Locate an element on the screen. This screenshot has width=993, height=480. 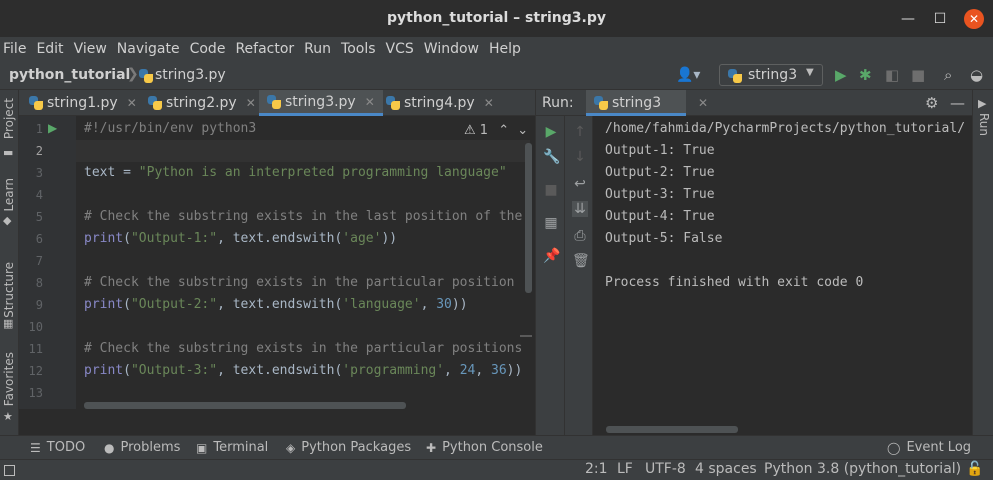
chevron-up-icon: ⌃ is located at coordinates (503, 130).